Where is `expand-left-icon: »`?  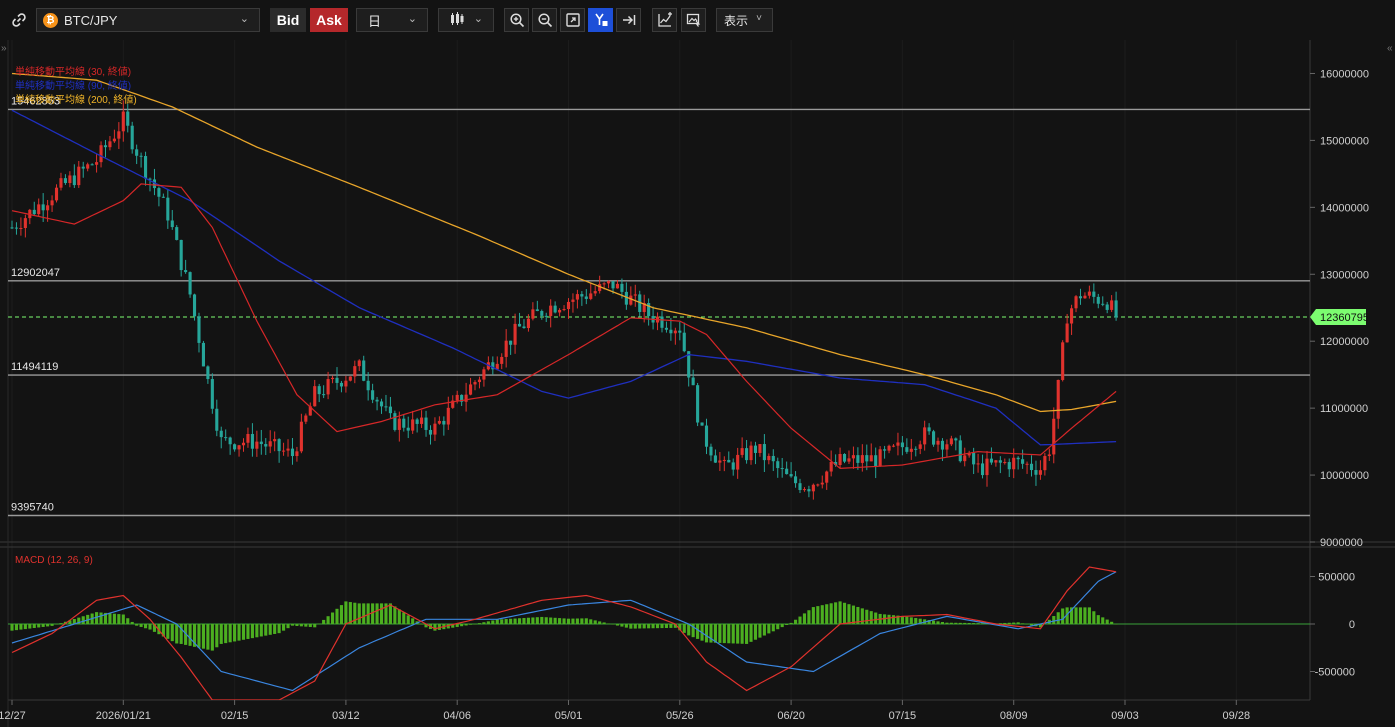
expand-left-icon: » is located at coordinates (4, 48).